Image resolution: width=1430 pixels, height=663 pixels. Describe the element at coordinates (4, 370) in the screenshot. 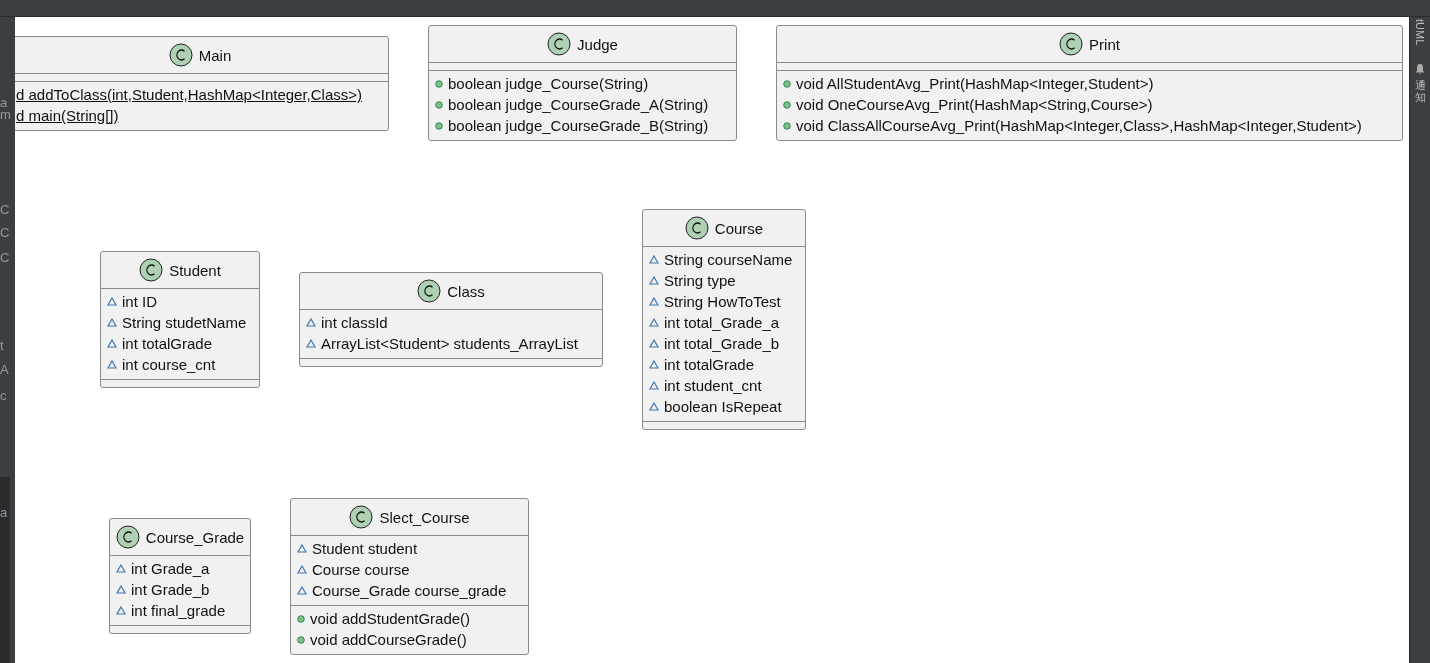

I see `panel-text-fragment: A` at that location.